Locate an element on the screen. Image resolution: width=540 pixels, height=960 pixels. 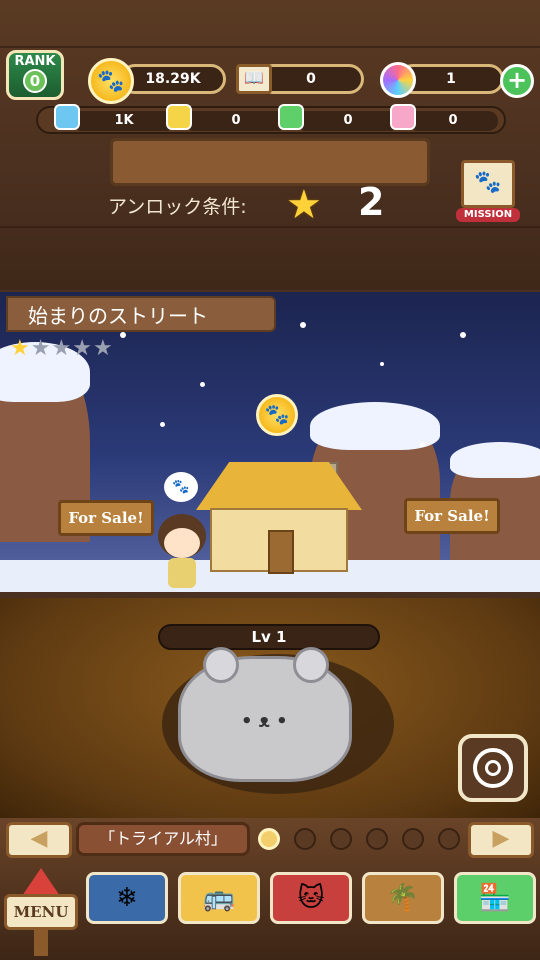
hanging-sign is located at coordinates (270, 162).